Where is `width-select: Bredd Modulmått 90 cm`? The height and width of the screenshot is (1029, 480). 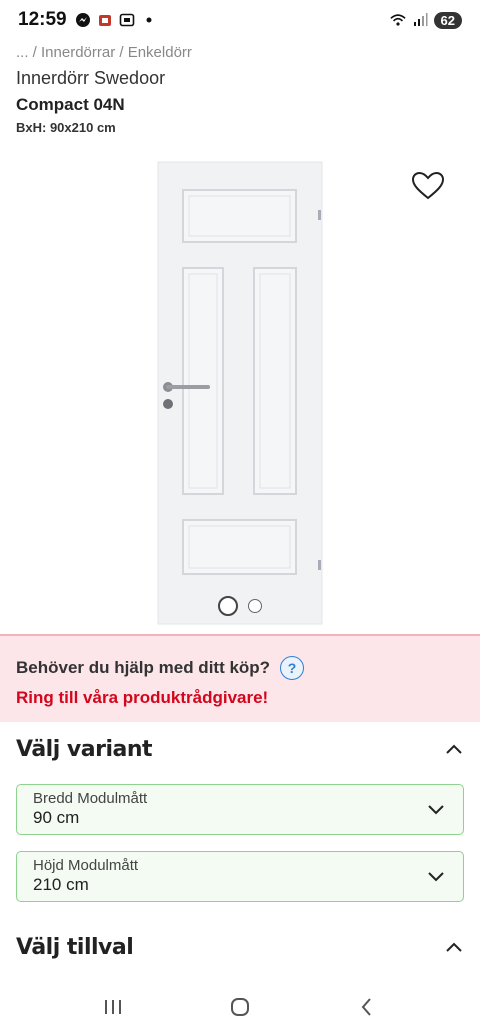
width-select: Bredd Modulmått 90 cm is located at coordinates (240, 809).